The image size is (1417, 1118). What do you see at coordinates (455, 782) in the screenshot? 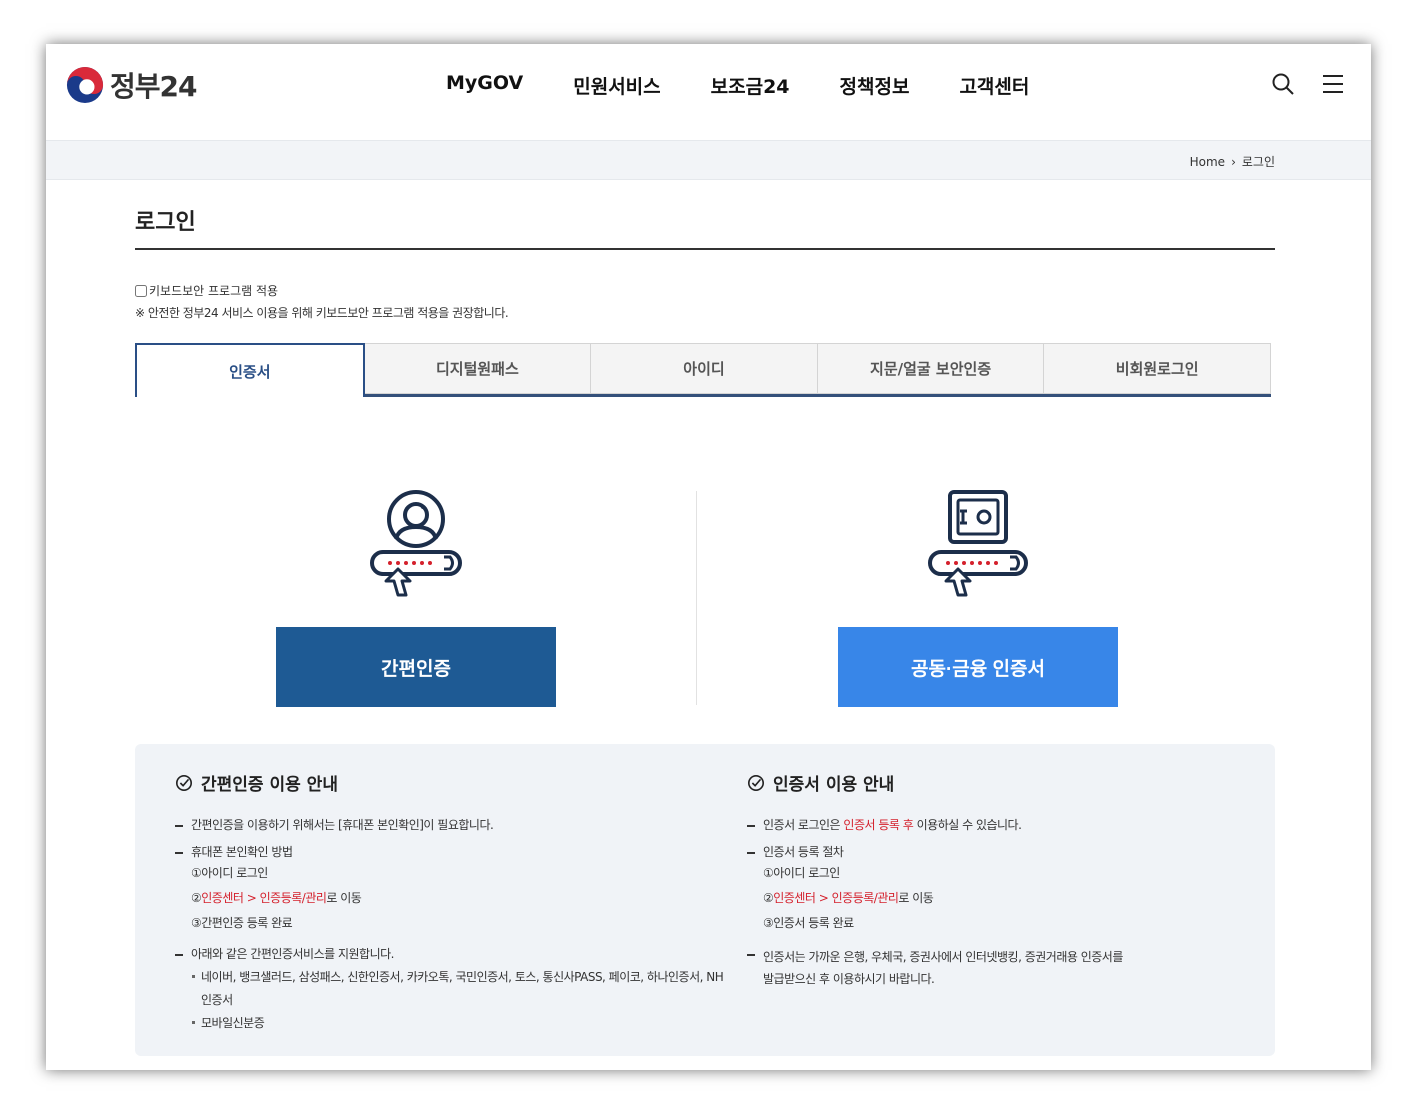
I see `simple-auth-guide-title: 간편인증 이용 안내` at bounding box center [455, 782].